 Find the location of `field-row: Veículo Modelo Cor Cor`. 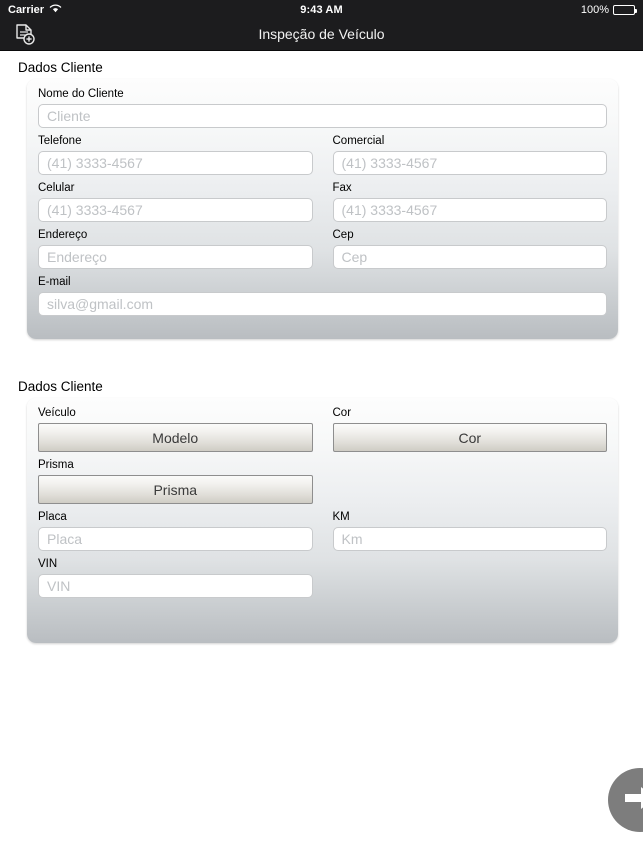

field-row: Veículo Modelo Cor Cor is located at coordinates (322, 433).